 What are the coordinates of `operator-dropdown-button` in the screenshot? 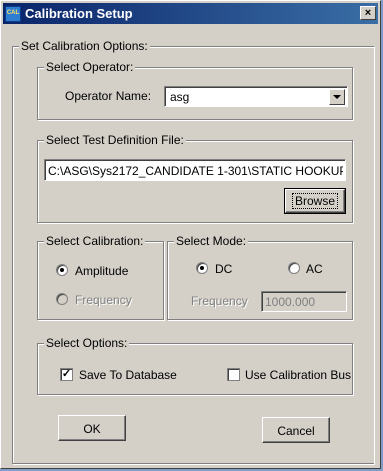 It's located at (337, 97).